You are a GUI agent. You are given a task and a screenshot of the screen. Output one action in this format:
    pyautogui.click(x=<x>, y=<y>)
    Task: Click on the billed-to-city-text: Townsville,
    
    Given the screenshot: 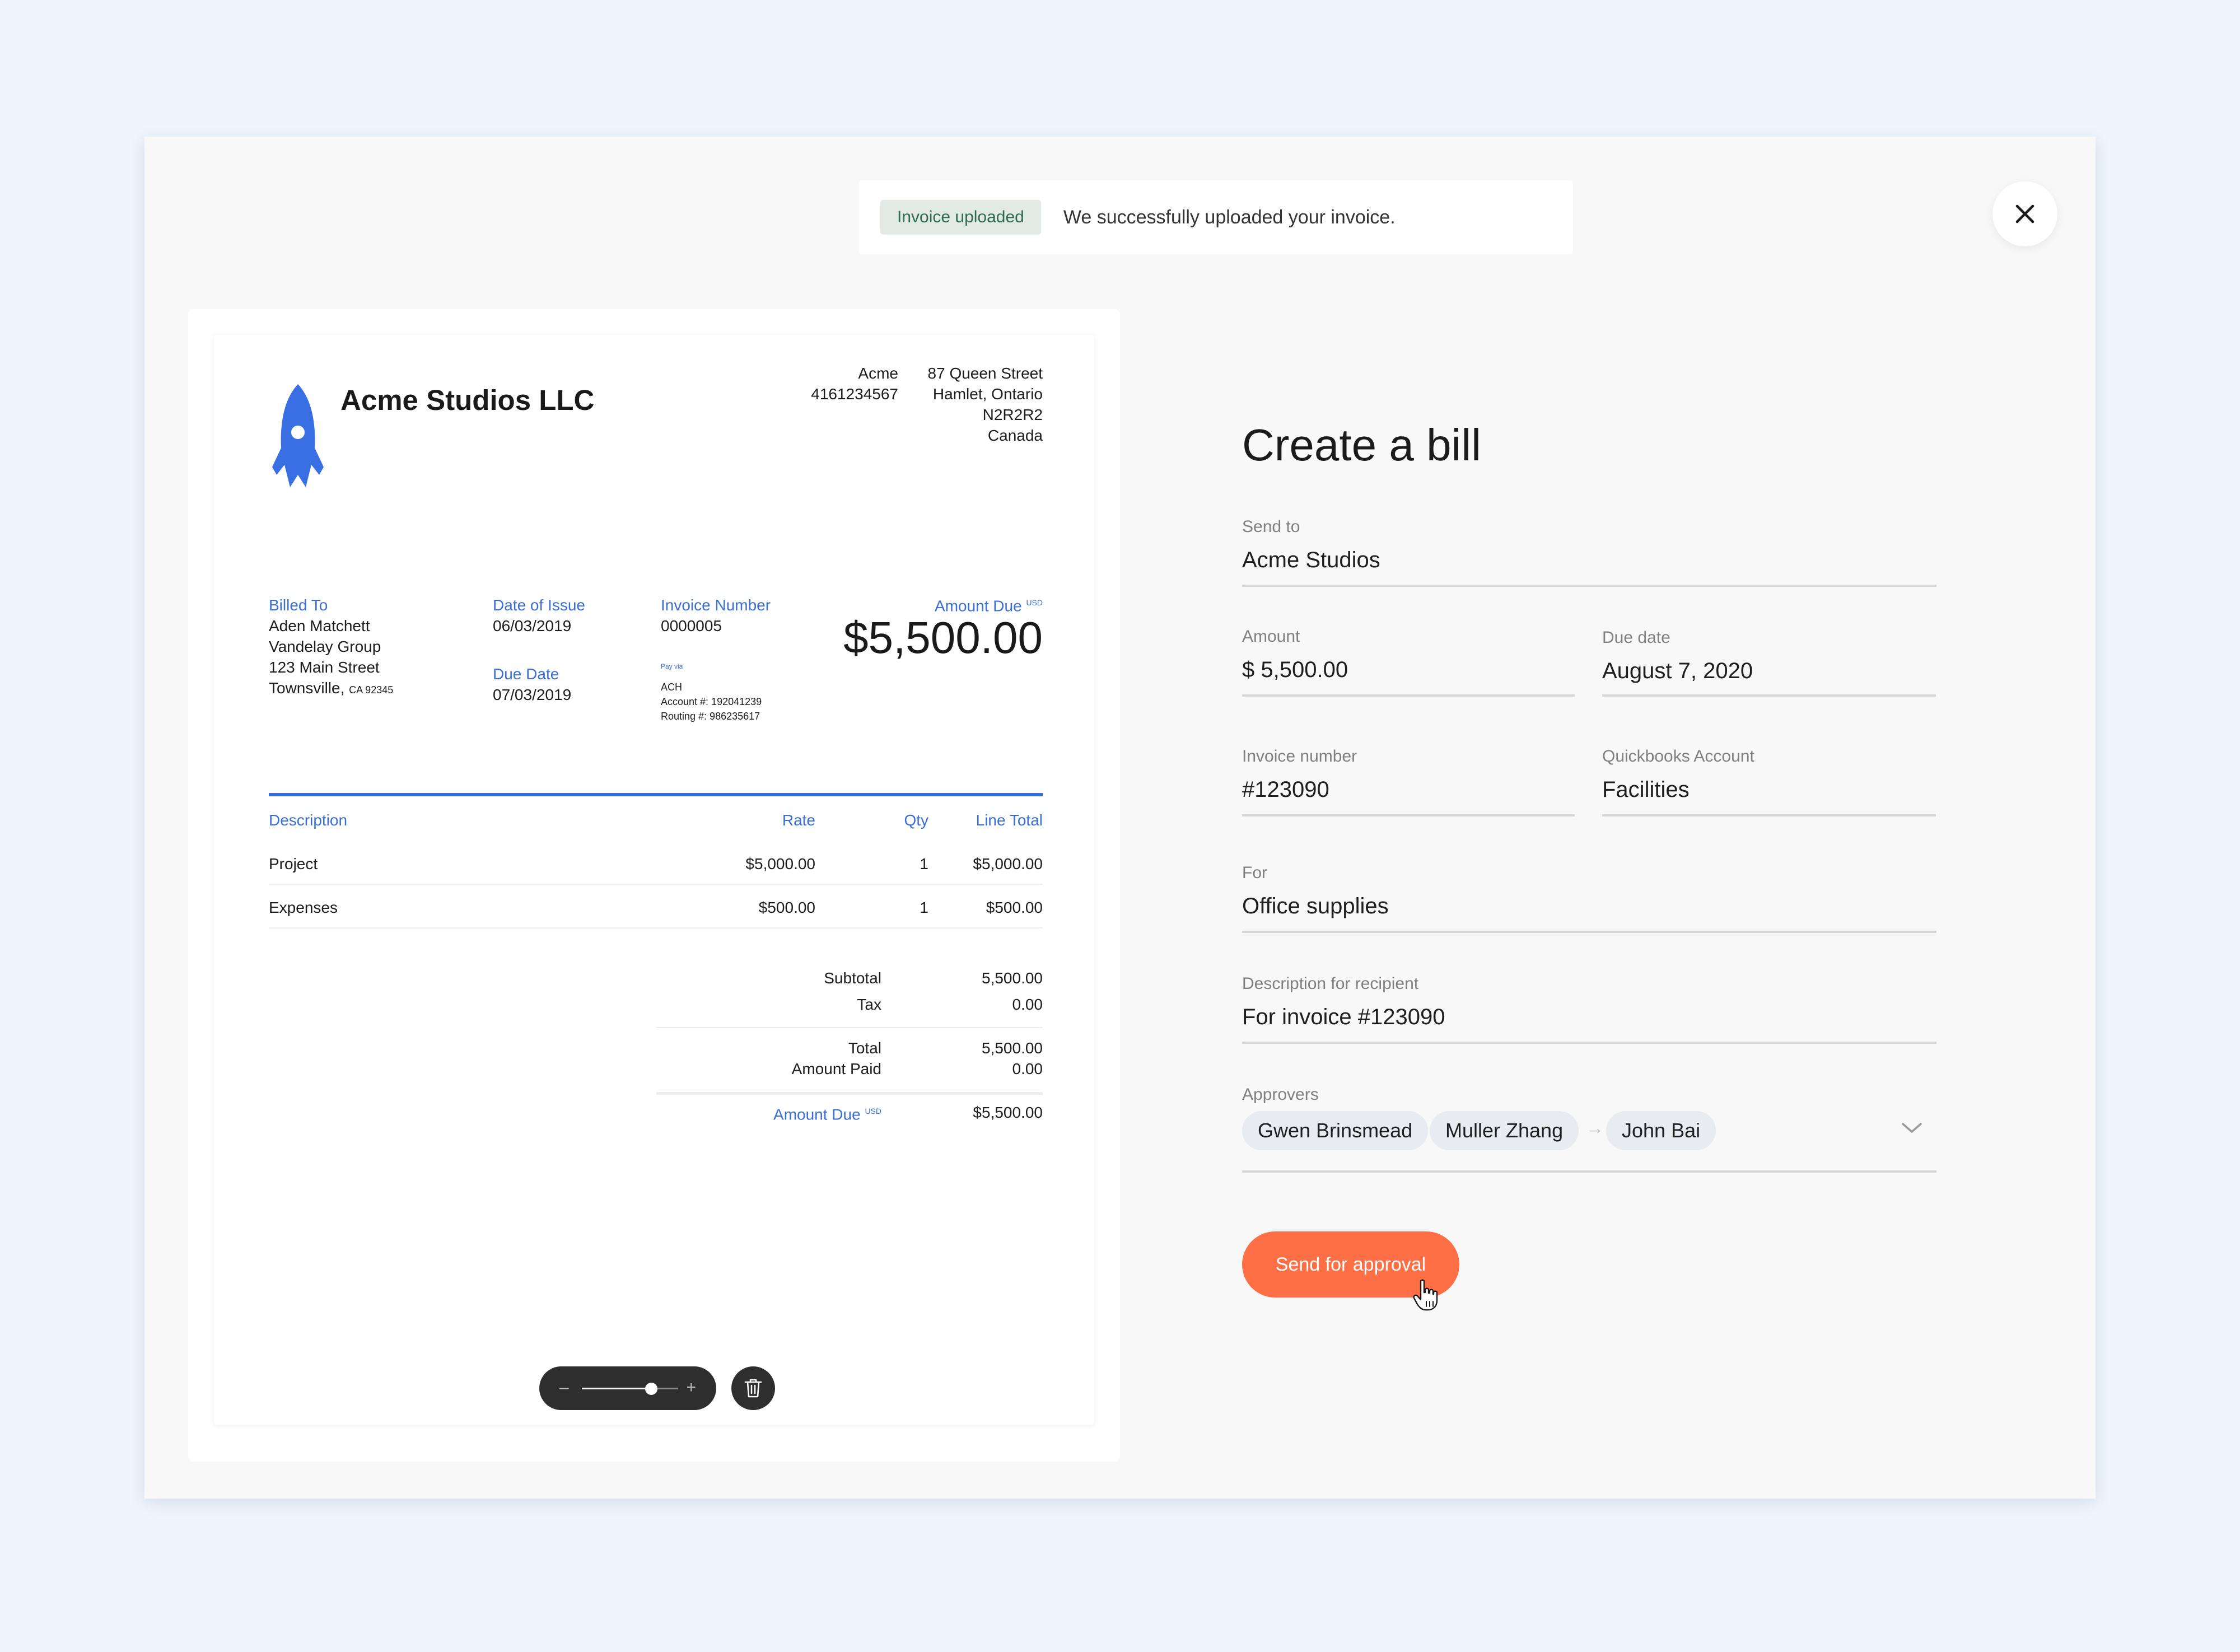 What is the action you would take?
    pyautogui.click(x=307, y=688)
    